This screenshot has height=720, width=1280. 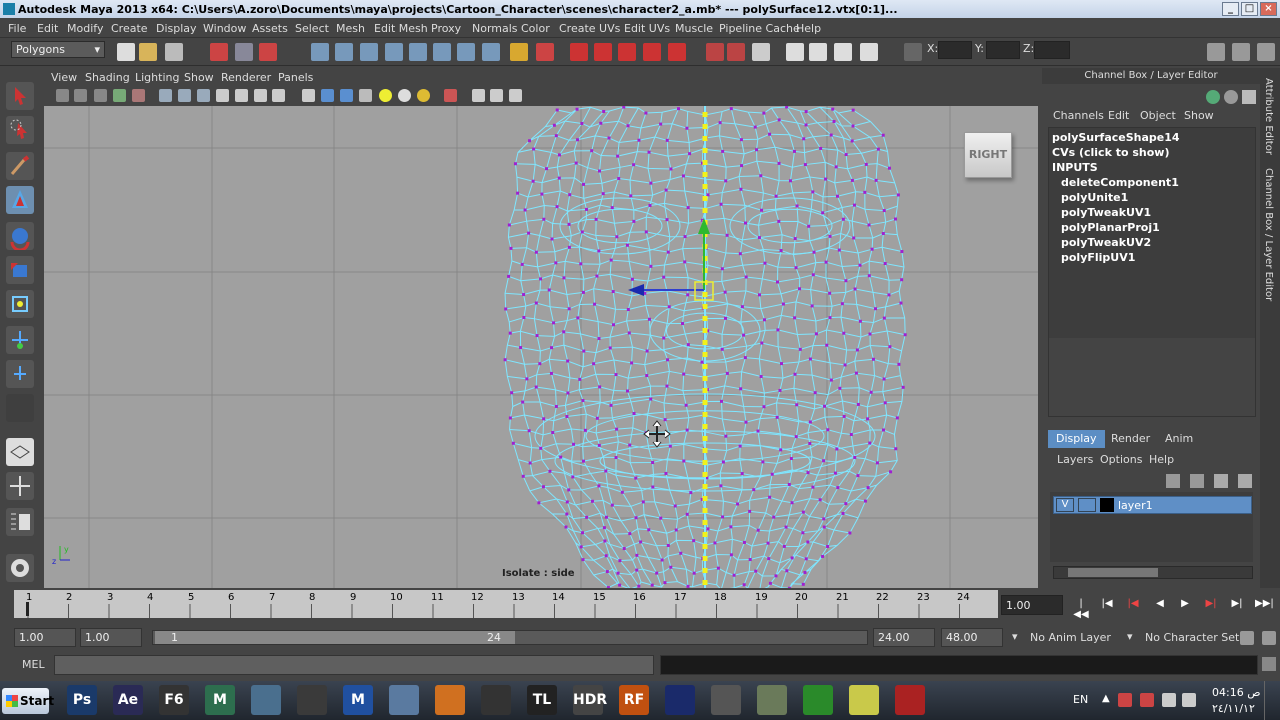 What do you see at coordinates (1130, 636) in the screenshot?
I see `char-set-arrow-icon: ▾` at bounding box center [1130, 636].